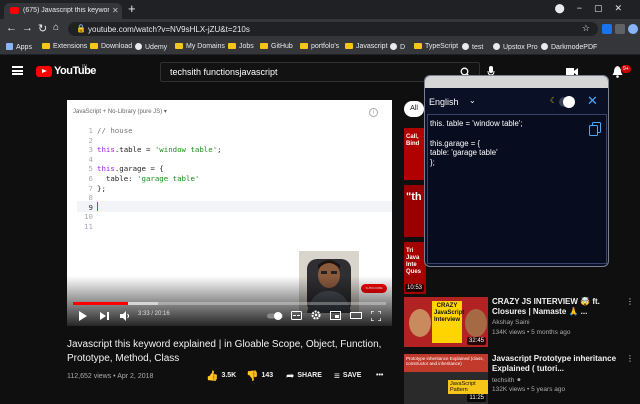  Describe the element at coordinates (186, 150) in the screenshot. I see `code-token: 'window table'` at that location.